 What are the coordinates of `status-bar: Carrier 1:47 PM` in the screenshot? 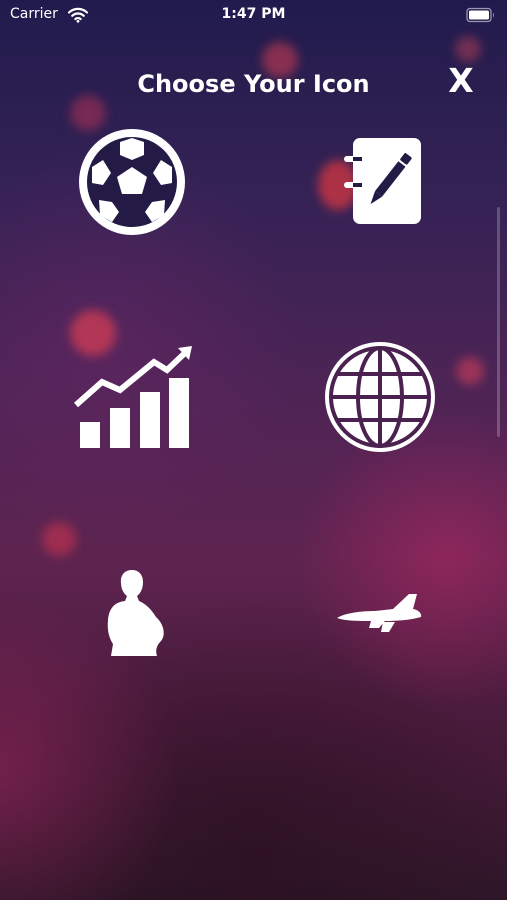 It's located at (253, 15).